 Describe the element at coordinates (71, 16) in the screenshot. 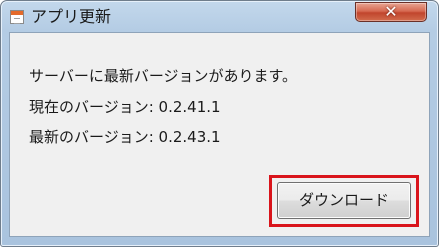

I see `window-title: アプリ更新` at that location.